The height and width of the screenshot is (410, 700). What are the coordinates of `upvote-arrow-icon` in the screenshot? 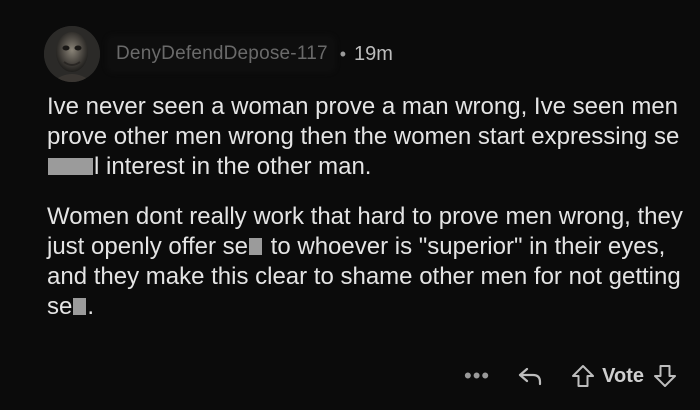 It's located at (583, 376).